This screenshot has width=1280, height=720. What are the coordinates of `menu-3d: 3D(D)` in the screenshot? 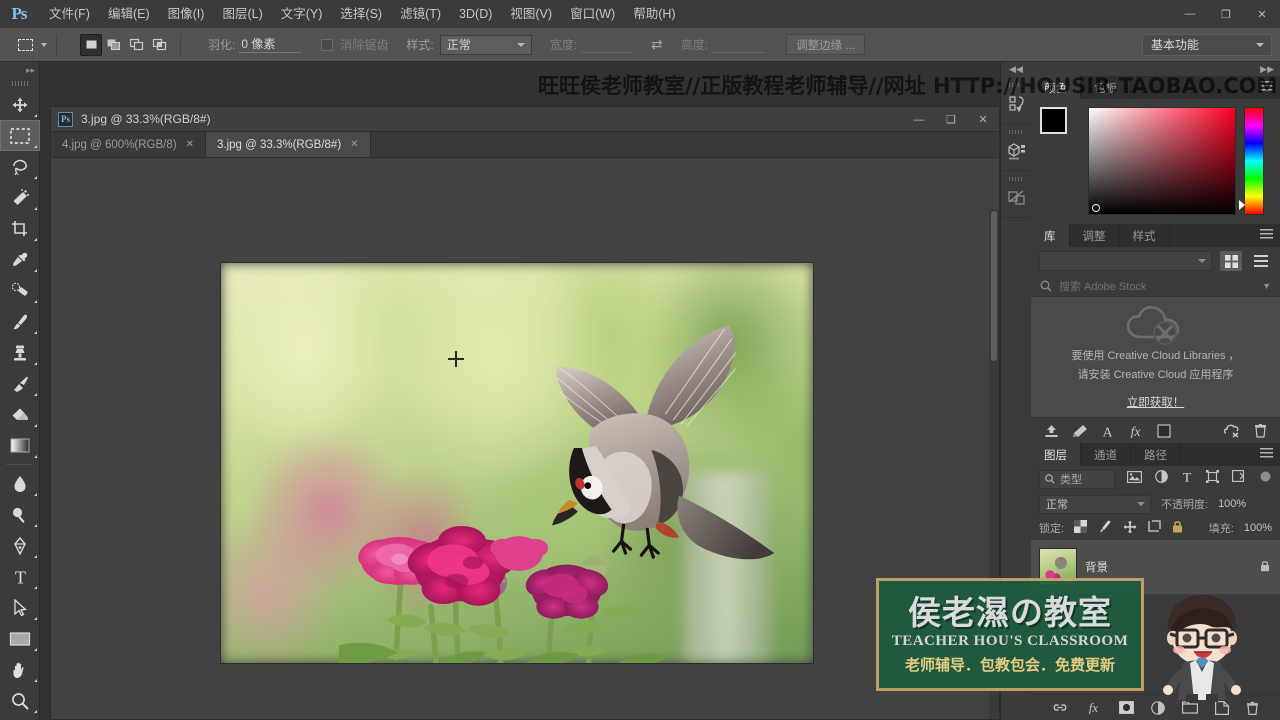 It's located at (475, 14).